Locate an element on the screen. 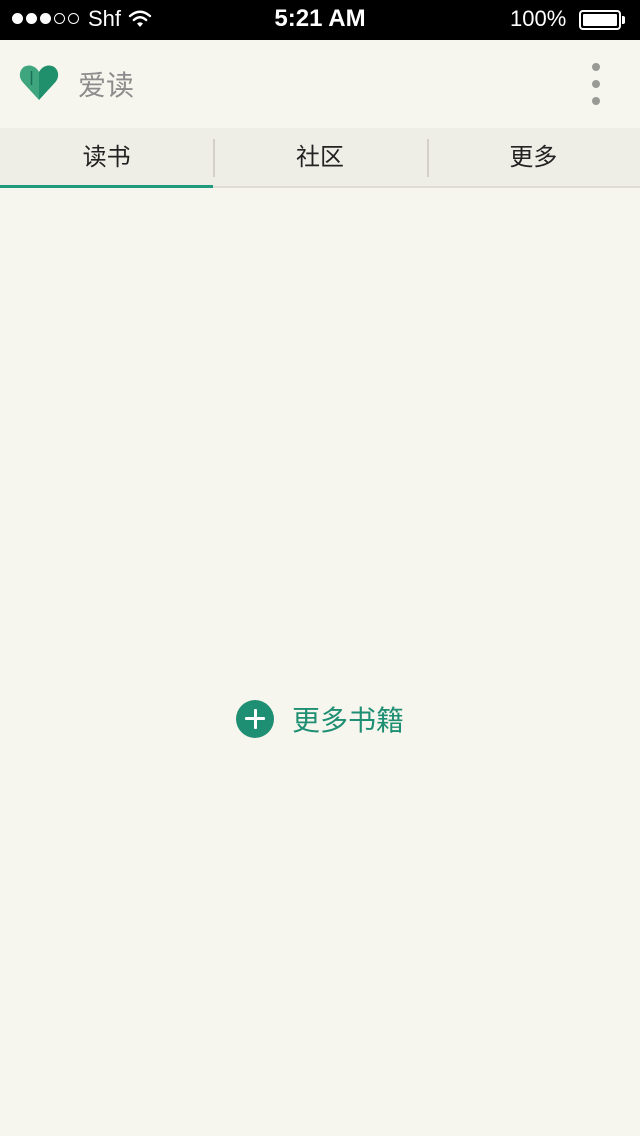  battery-icon is located at coordinates (600, 20).